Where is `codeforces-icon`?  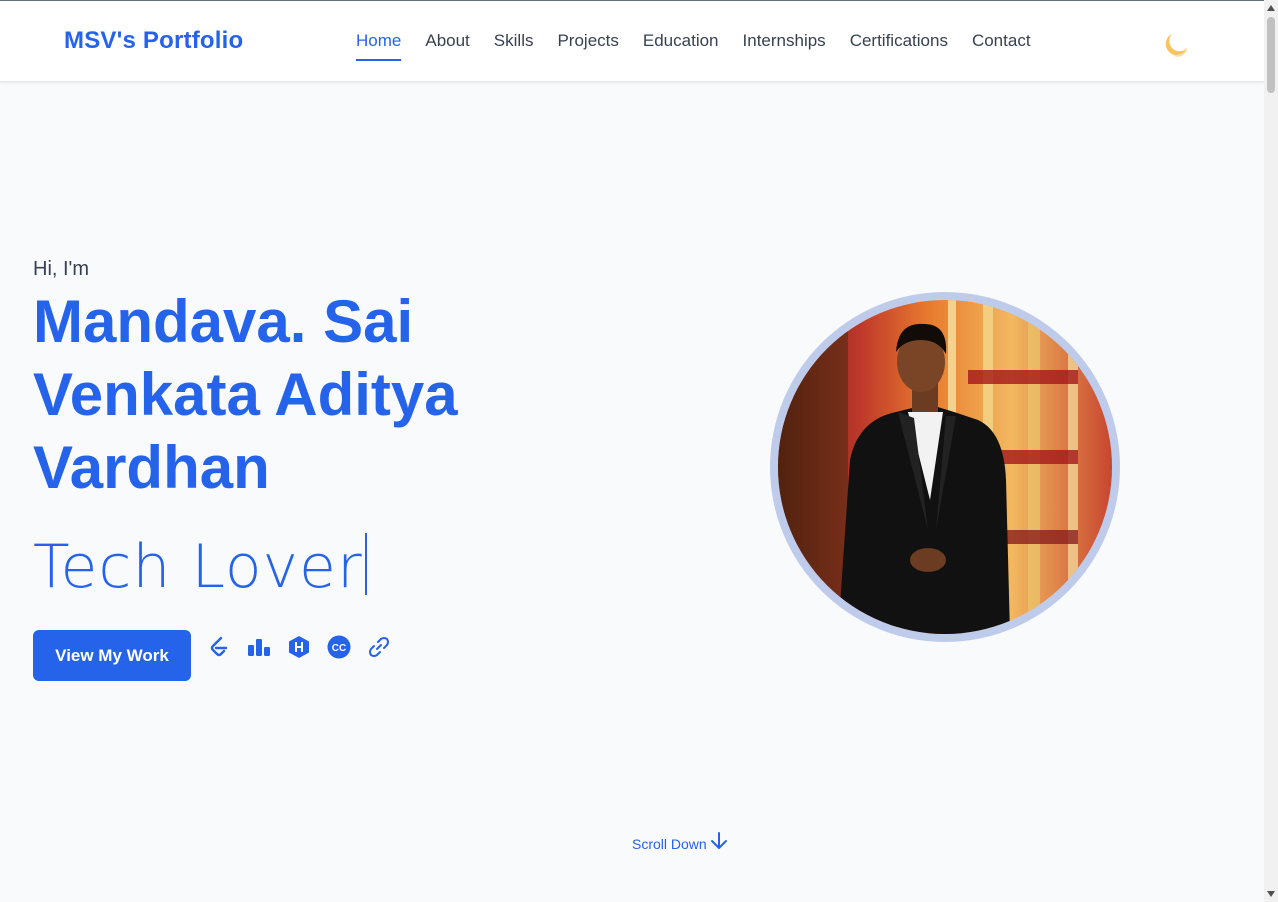
codeforces-icon is located at coordinates (259, 647).